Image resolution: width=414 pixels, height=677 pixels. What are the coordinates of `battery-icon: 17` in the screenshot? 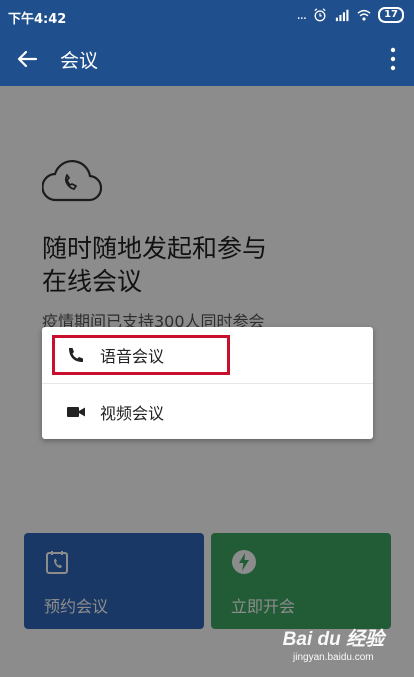 It's located at (391, 15).